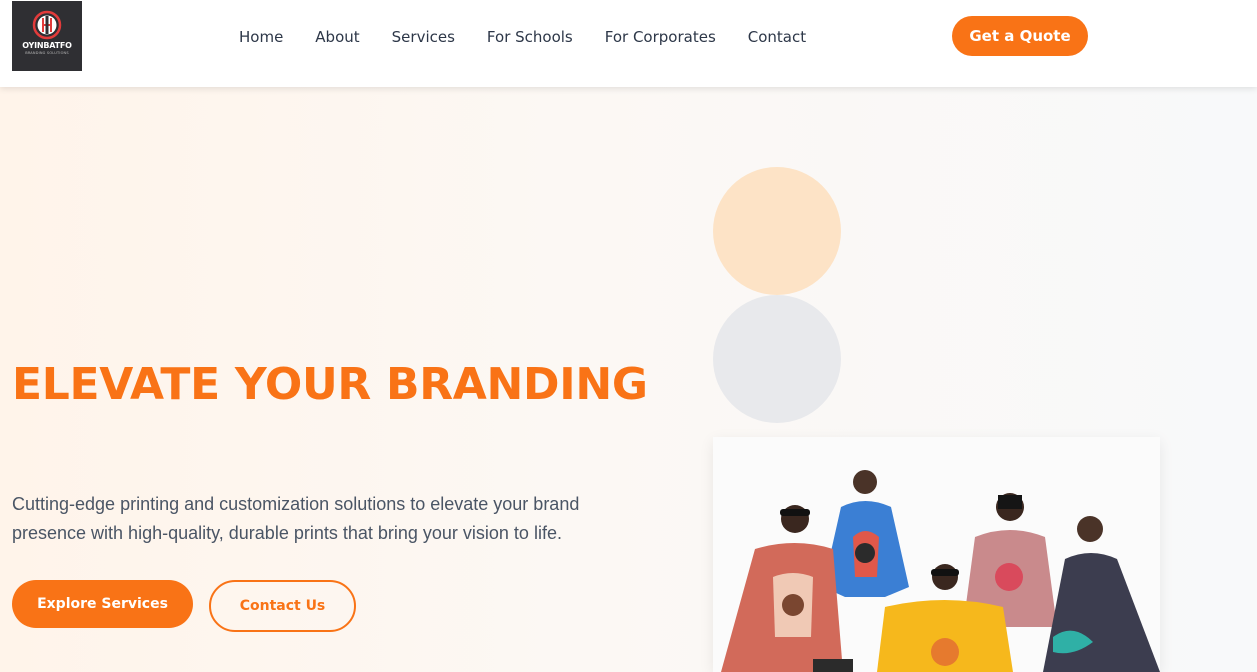 This screenshot has width=1257, height=672. Describe the element at coordinates (940, 571) in the screenshot. I see `hero-photo-models` at that location.